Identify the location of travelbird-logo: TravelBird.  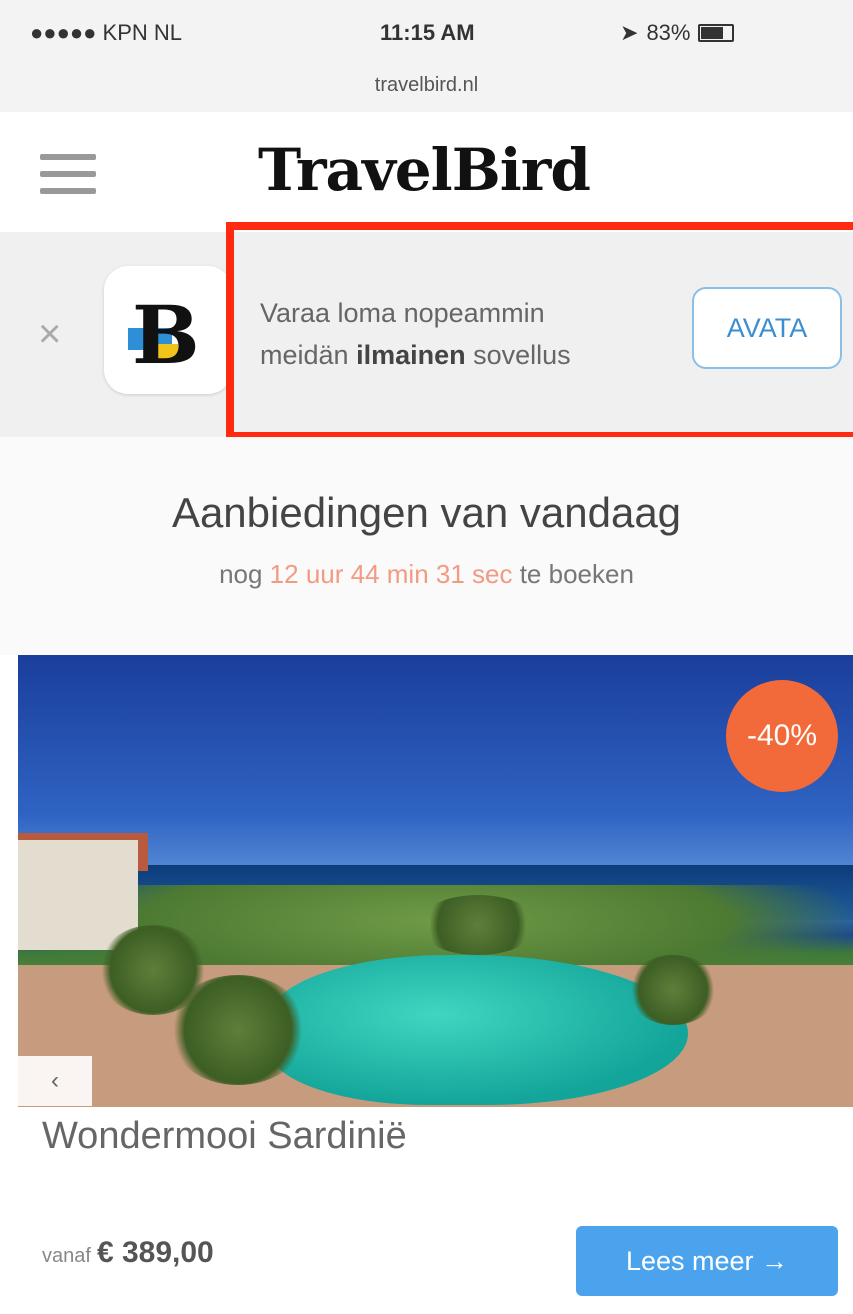
(424, 170).